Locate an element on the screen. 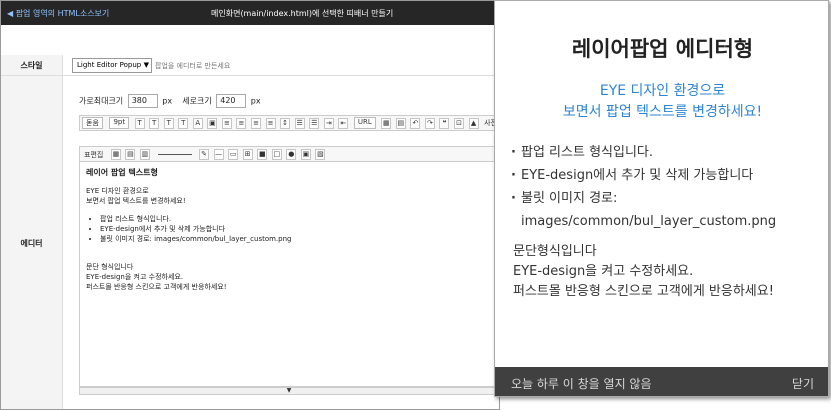  merge-cells-icon: ▭ is located at coordinates (233, 154).